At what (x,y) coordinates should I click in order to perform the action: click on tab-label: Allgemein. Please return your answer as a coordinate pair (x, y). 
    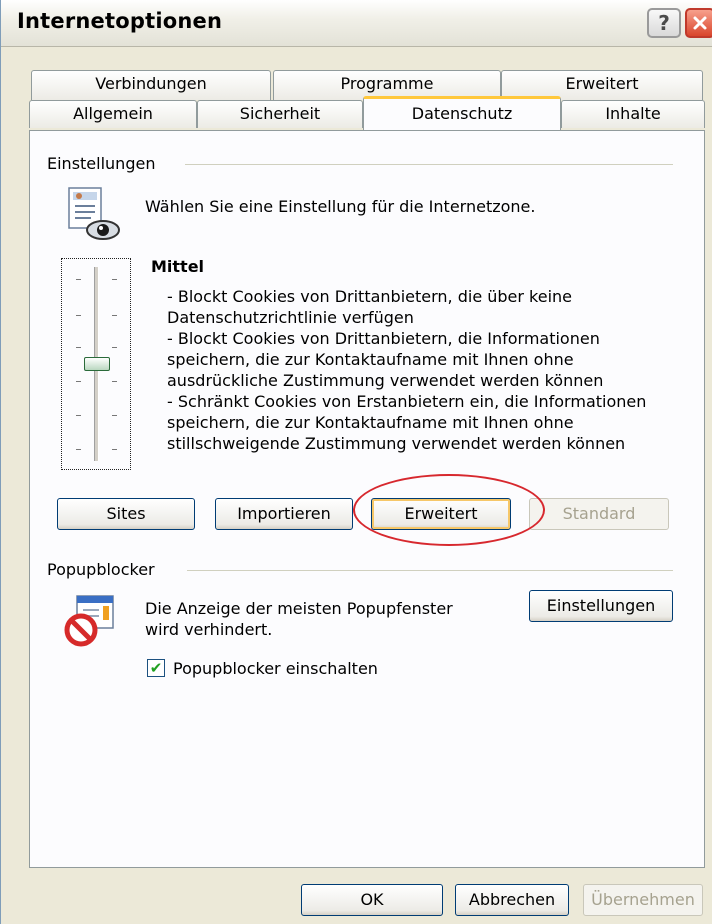
    Looking at the image, I should click on (113, 113).